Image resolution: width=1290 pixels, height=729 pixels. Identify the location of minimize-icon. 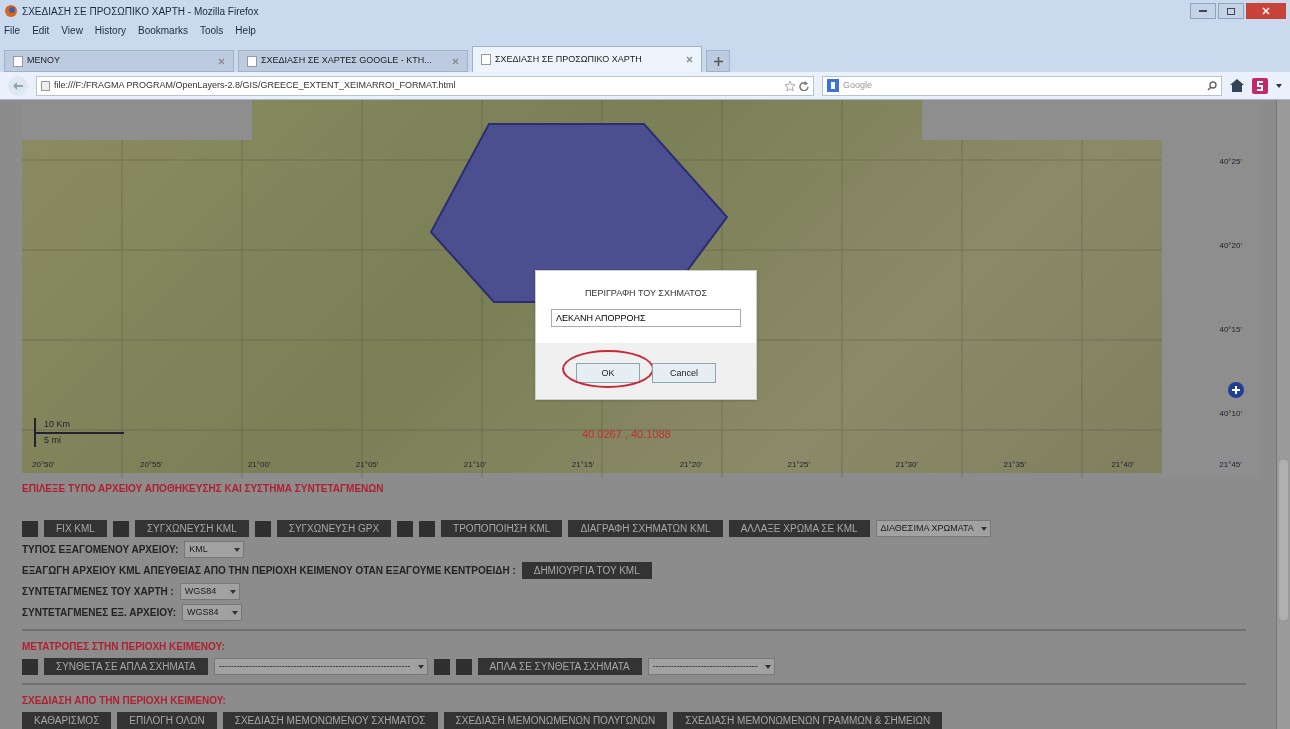
(1203, 11).